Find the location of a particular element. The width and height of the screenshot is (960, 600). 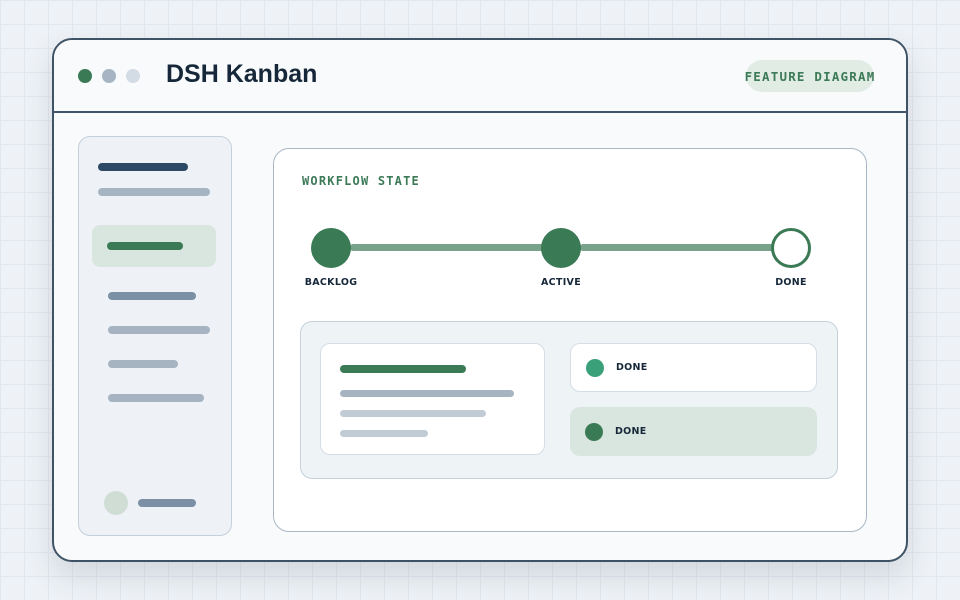

step-node-backlog-icon is located at coordinates (331, 248).